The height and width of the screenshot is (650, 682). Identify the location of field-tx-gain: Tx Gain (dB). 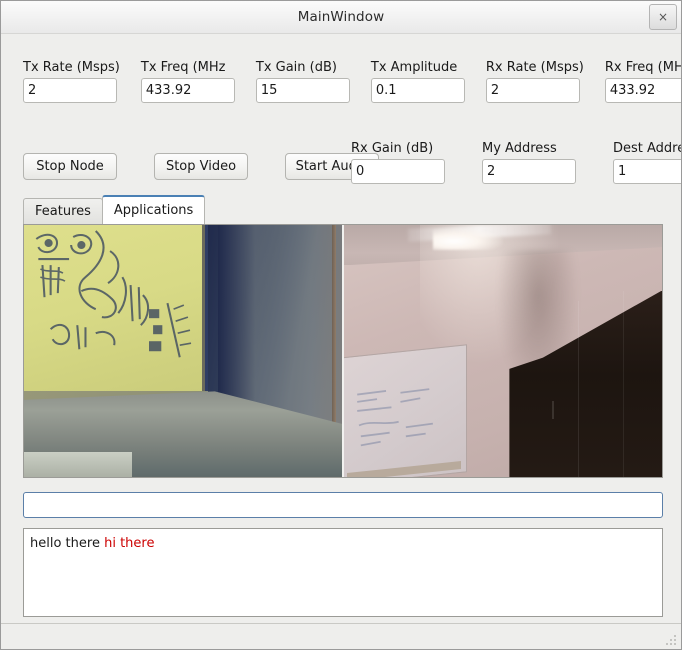
(302, 81).